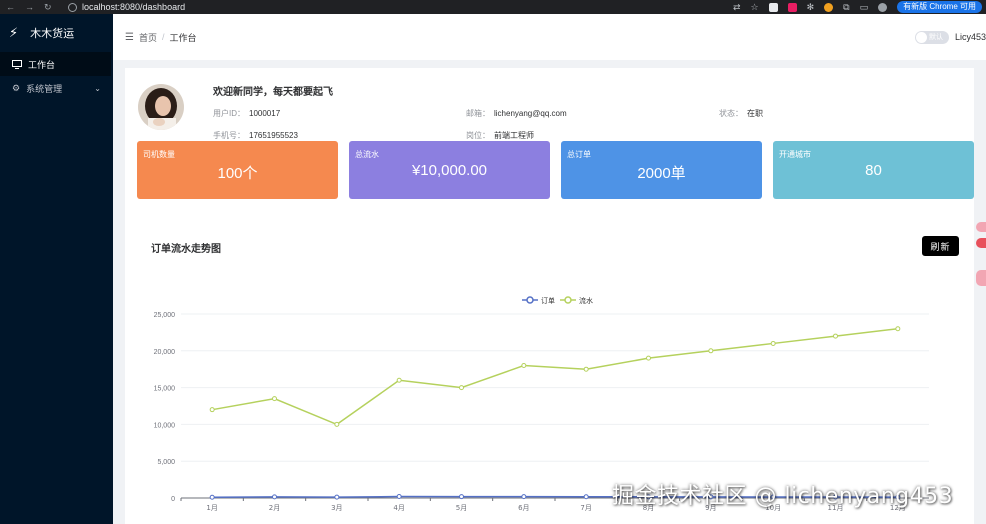 The height and width of the screenshot is (524, 986). What do you see at coordinates (161, 107) in the screenshot?
I see `avatar` at bounding box center [161, 107].